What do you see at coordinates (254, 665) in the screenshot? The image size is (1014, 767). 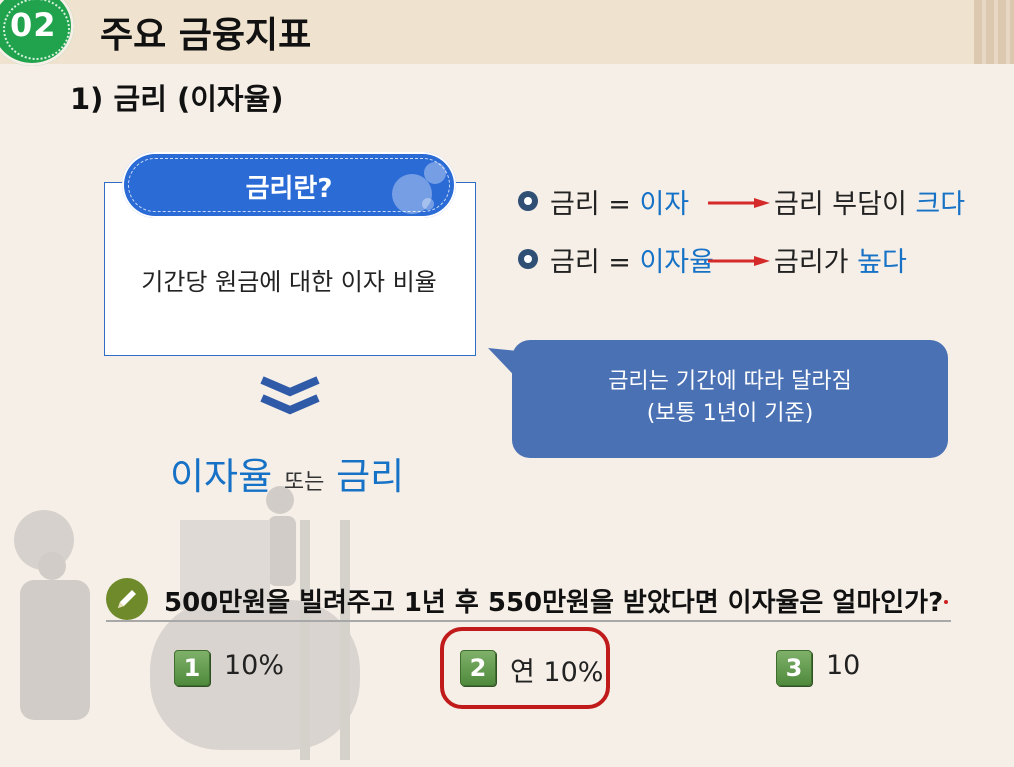 I see `option-text: 10%` at bounding box center [254, 665].